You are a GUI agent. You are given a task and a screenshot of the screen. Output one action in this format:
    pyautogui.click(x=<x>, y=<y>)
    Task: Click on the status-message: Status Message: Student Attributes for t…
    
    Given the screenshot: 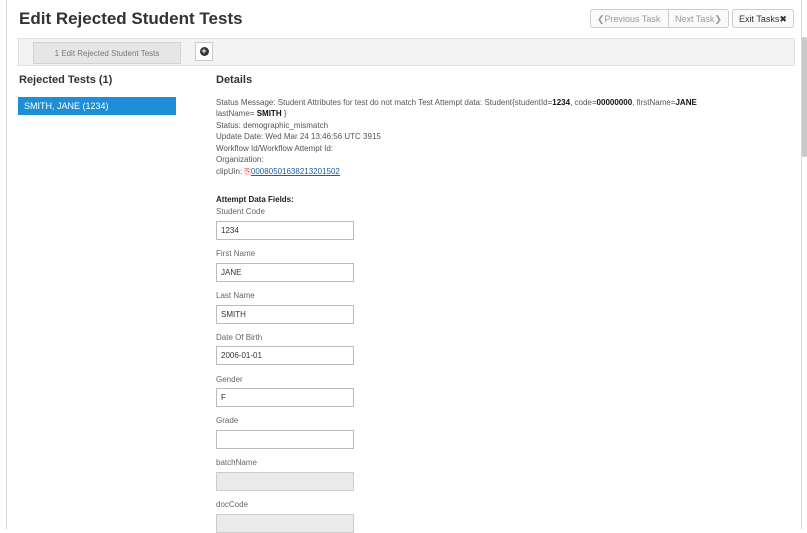 What is the action you would take?
    pyautogui.click(x=456, y=102)
    